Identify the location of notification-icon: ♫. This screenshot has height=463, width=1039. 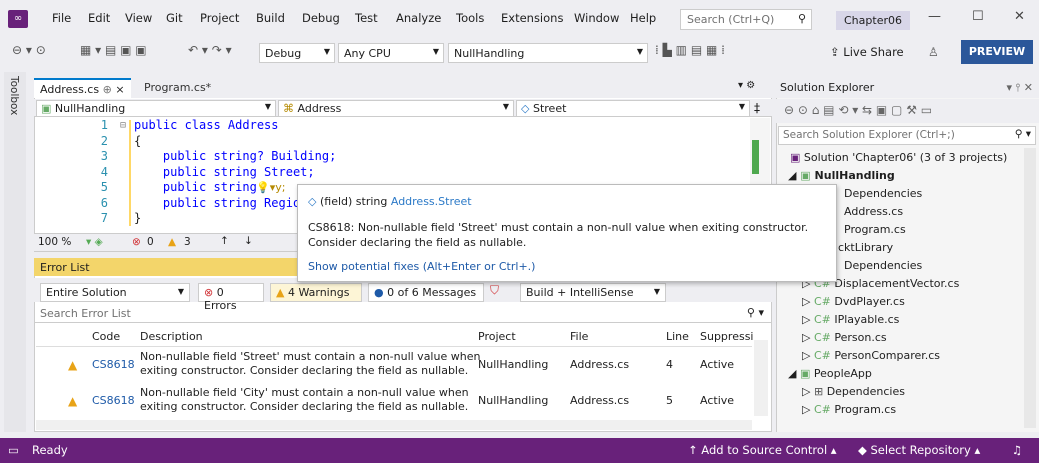
(1017, 450).